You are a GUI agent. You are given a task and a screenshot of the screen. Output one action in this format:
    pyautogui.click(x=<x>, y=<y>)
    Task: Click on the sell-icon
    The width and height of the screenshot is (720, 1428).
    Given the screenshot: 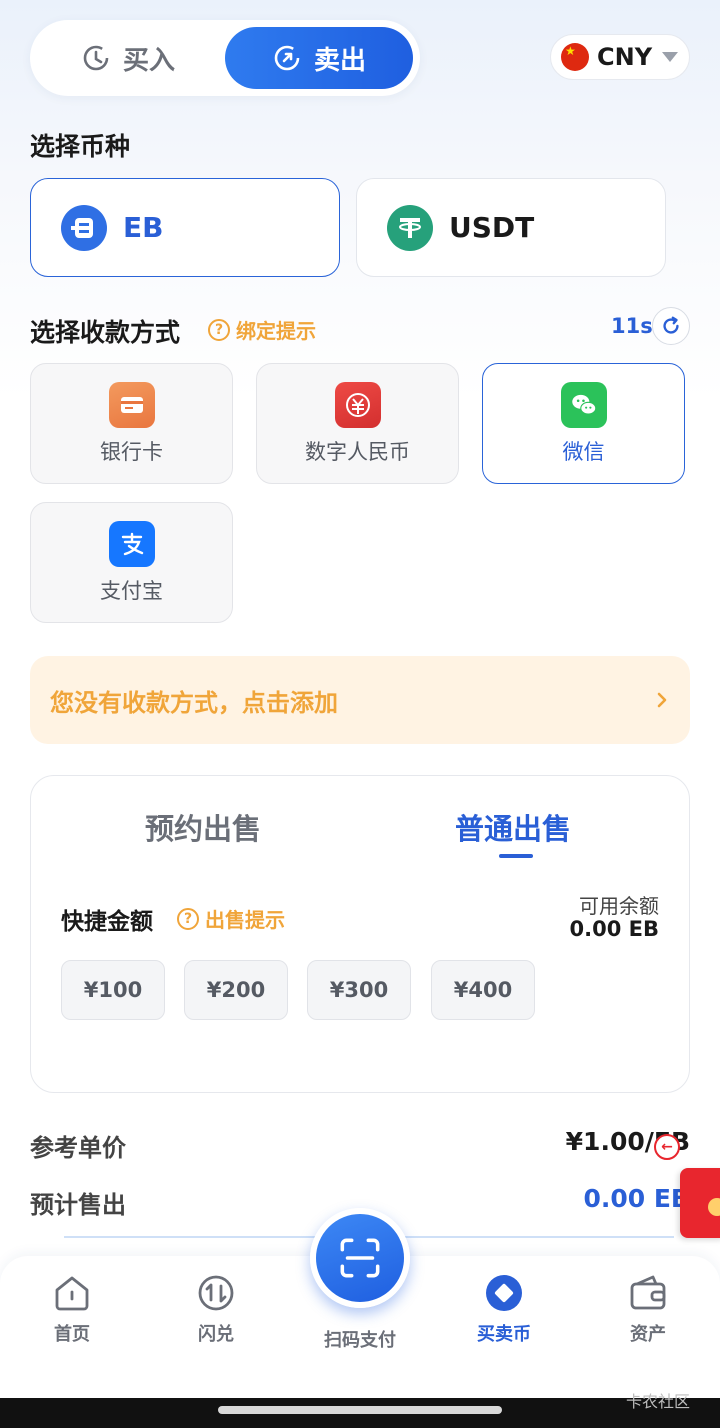 What is the action you would take?
    pyautogui.click(x=287, y=58)
    